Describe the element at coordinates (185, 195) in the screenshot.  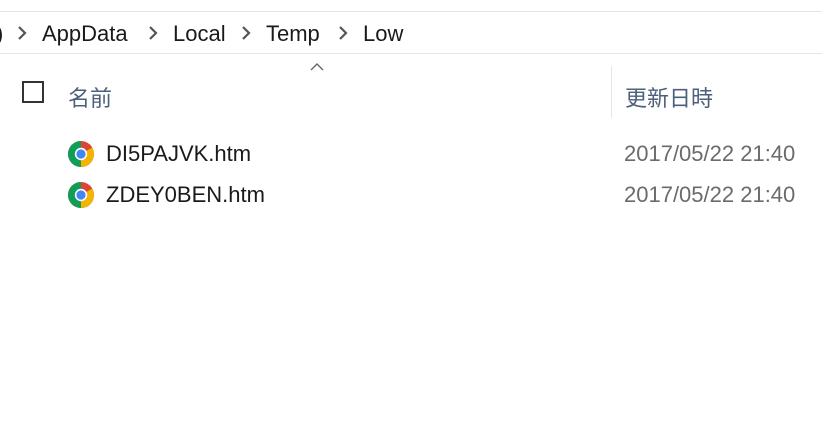
I see `file-name: ZDEY0BEN.htm` at that location.